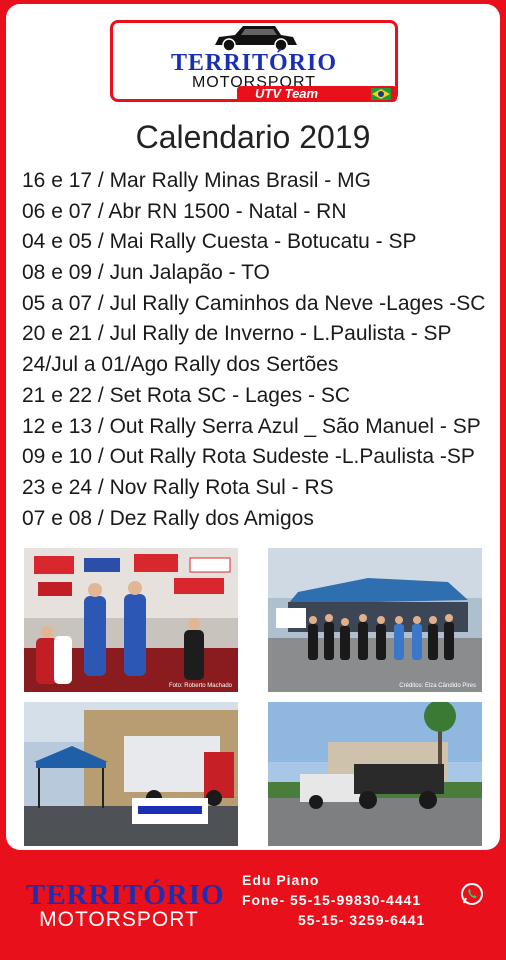  Describe the element at coordinates (281, 880) in the screenshot. I see `contact-name: Edu Piano` at that location.